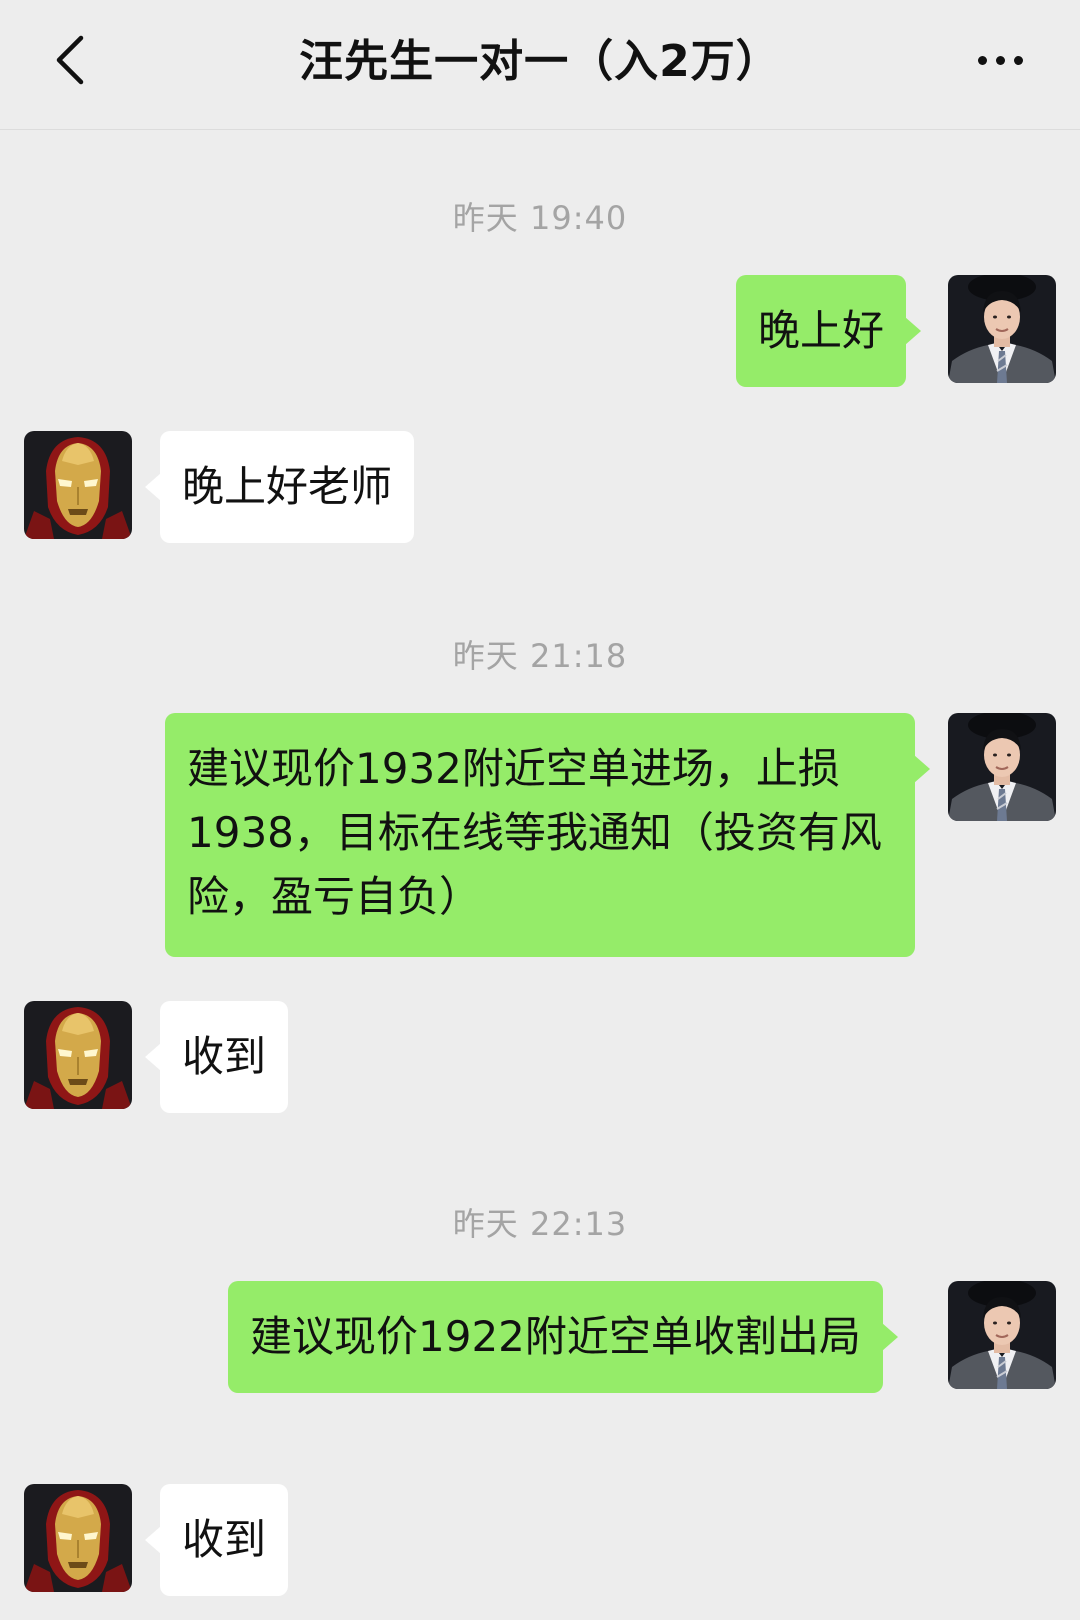 This screenshot has width=1080, height=1620. I want to click on timestamp: 昨天 22:13, so click(540, 1224).